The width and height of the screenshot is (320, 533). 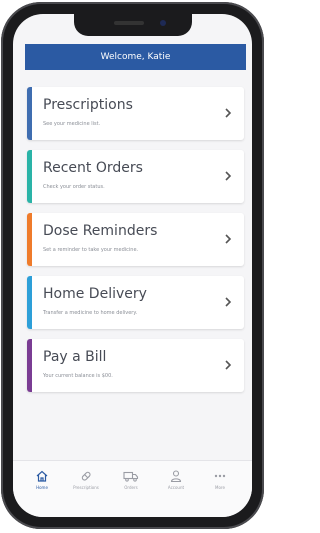 What do you see at coordinates (135, 113) in the screenshot?
I see `card-prescriptions: Prescriptions See your medicine list.` at bounding box center [135, 113].